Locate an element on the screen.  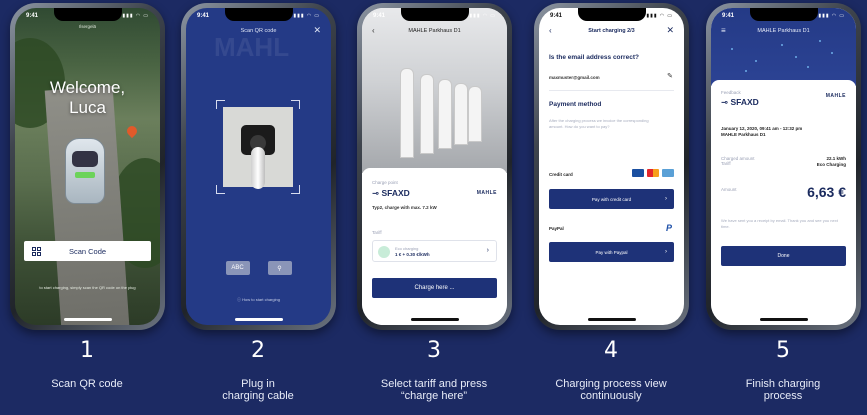
pay-credit-card-button: Pay with credit card › is located at coordinates (611, 199).